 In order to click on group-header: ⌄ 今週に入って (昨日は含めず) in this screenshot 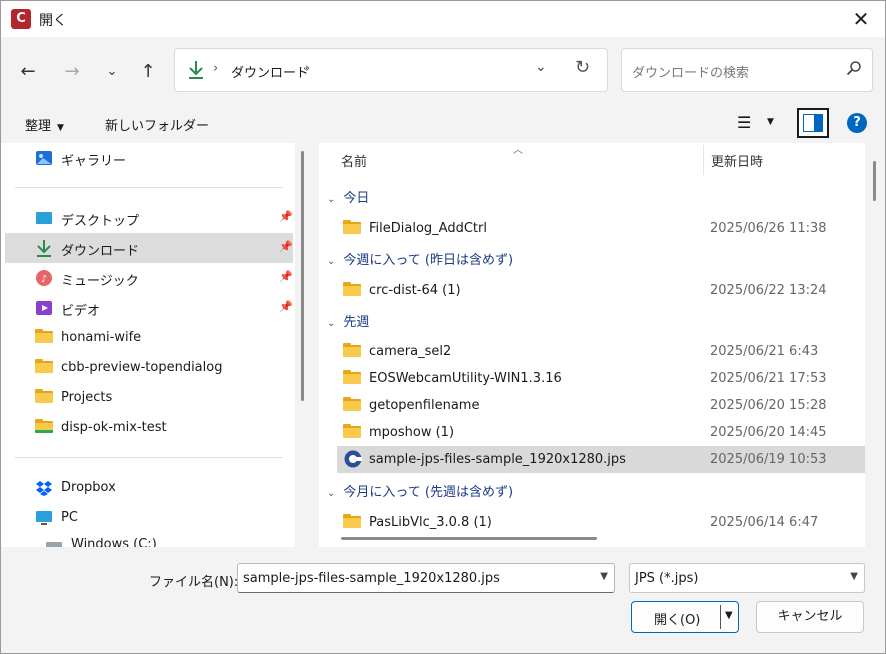, I will do `click(420, 262)`.